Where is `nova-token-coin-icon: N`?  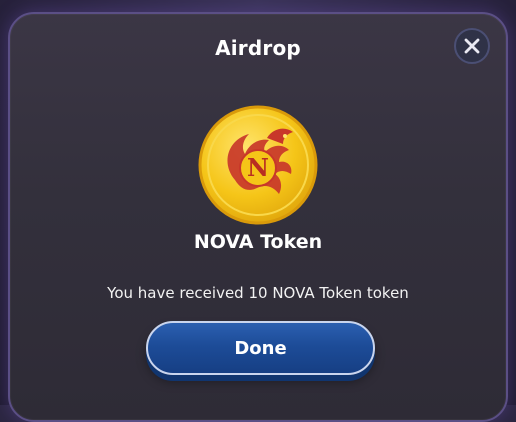
nova-token-coin-icon: N is located at coordinates (258, 165).